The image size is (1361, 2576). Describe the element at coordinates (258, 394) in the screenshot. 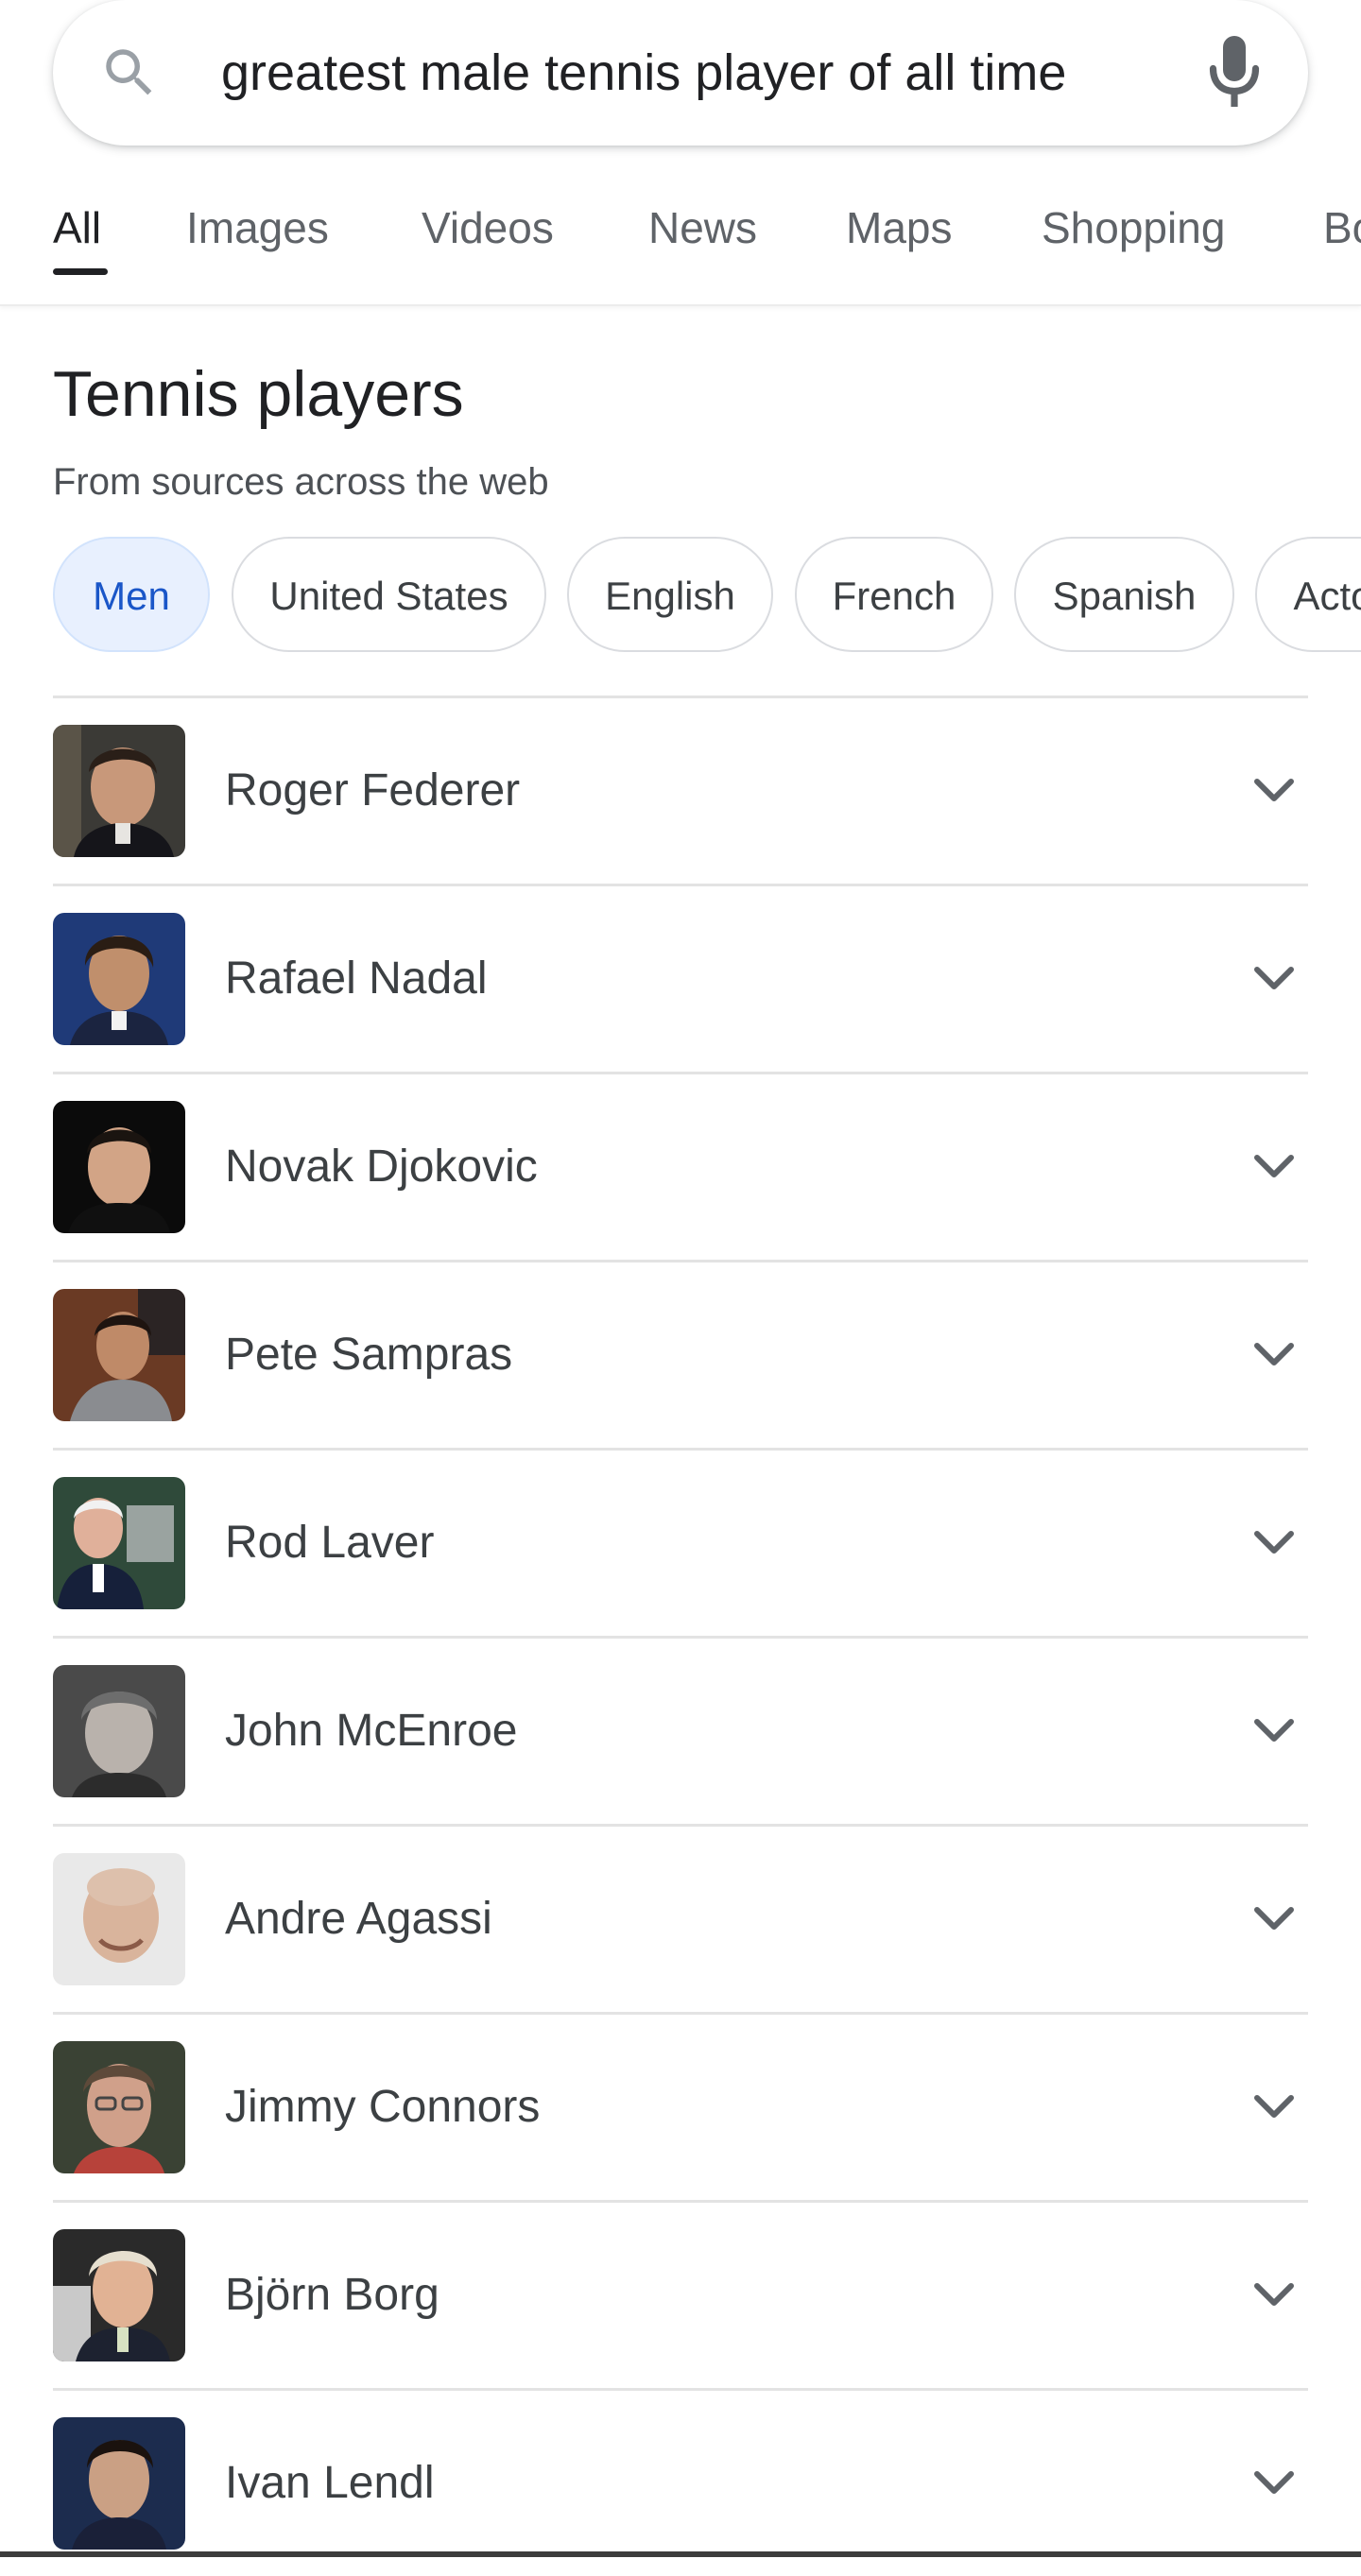

I see `section-title: Tennis players` at that location.